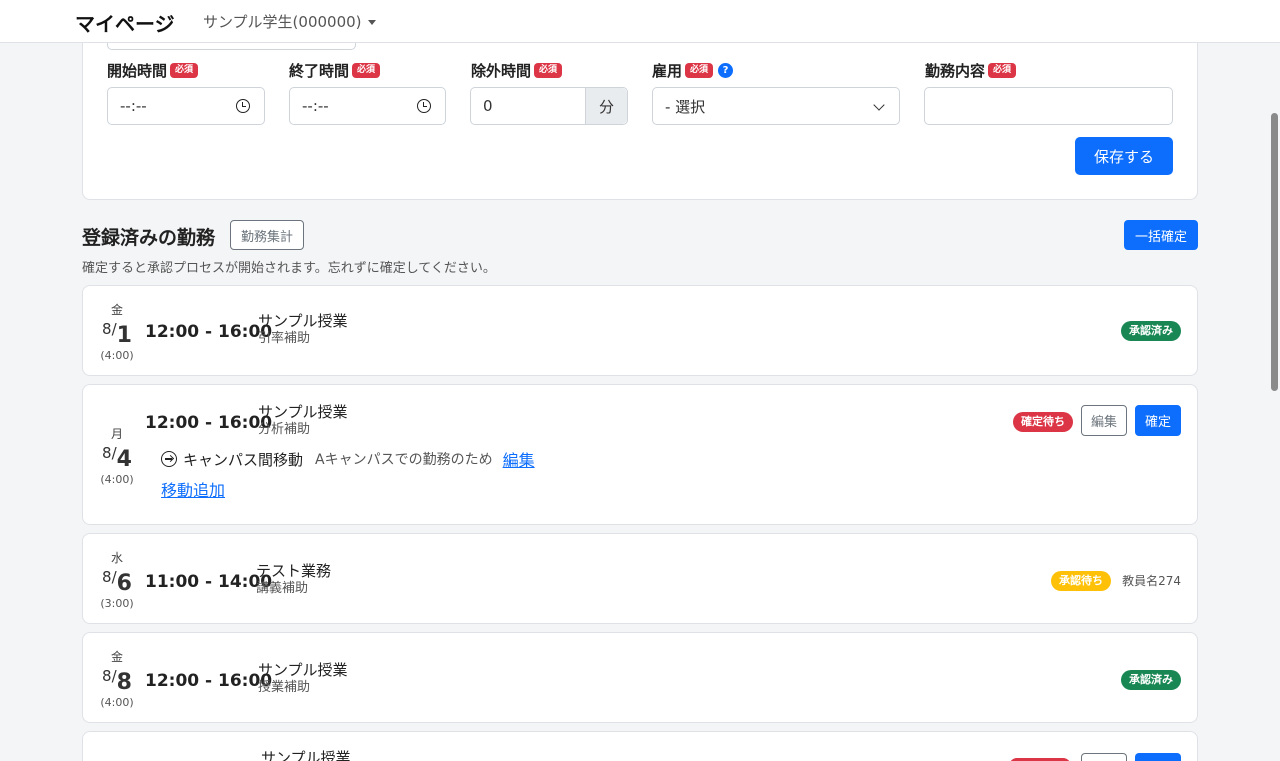  What do you see at coordinates (404, 460) in the screenshot?
I see `campus-move-reason: Aキャンパスでの勤務のため` at bounding box center [404, 460].